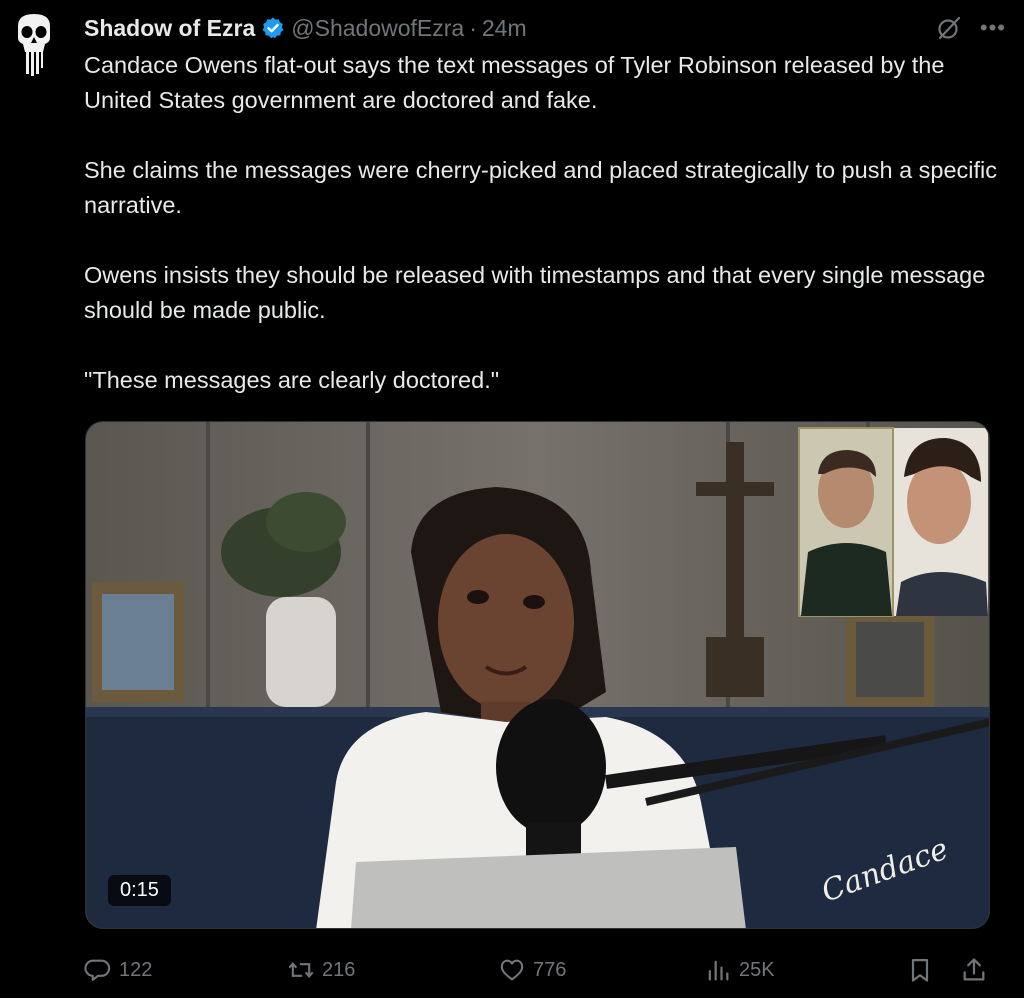  What do you see at coordinates (292, 380) in the screenshot?
I see `tweet-paragraph: "These messages are clearly doctored."` at bounding box center [292, 380].